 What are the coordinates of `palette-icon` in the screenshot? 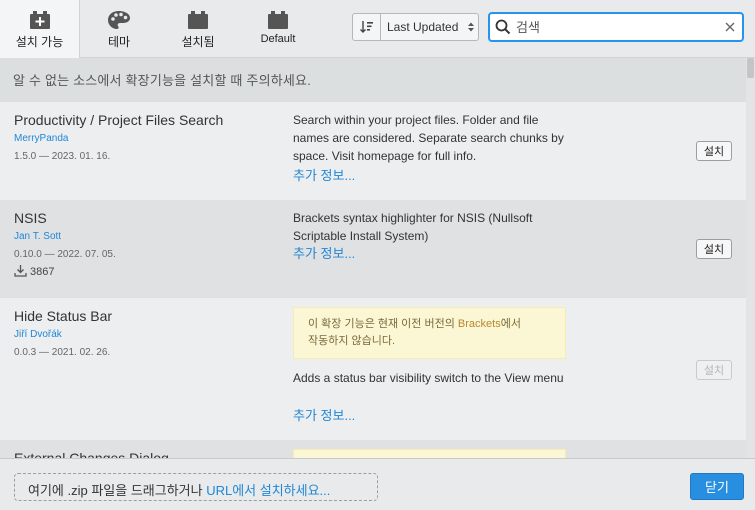 It's located at (119, 20).